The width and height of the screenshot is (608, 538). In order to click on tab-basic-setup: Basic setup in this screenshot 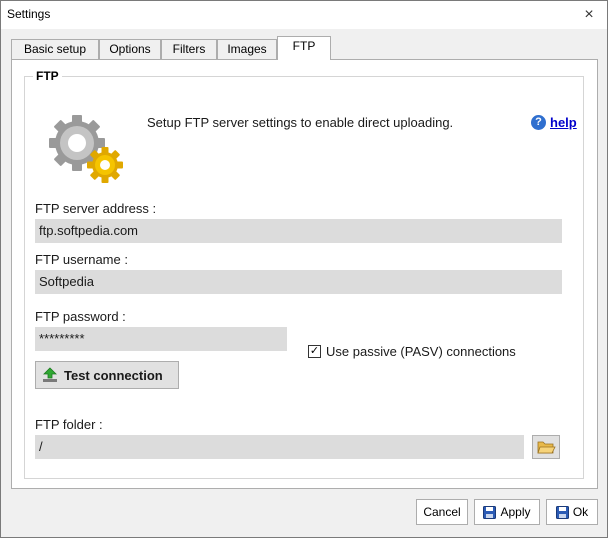, I will do `click(55, 49)`.